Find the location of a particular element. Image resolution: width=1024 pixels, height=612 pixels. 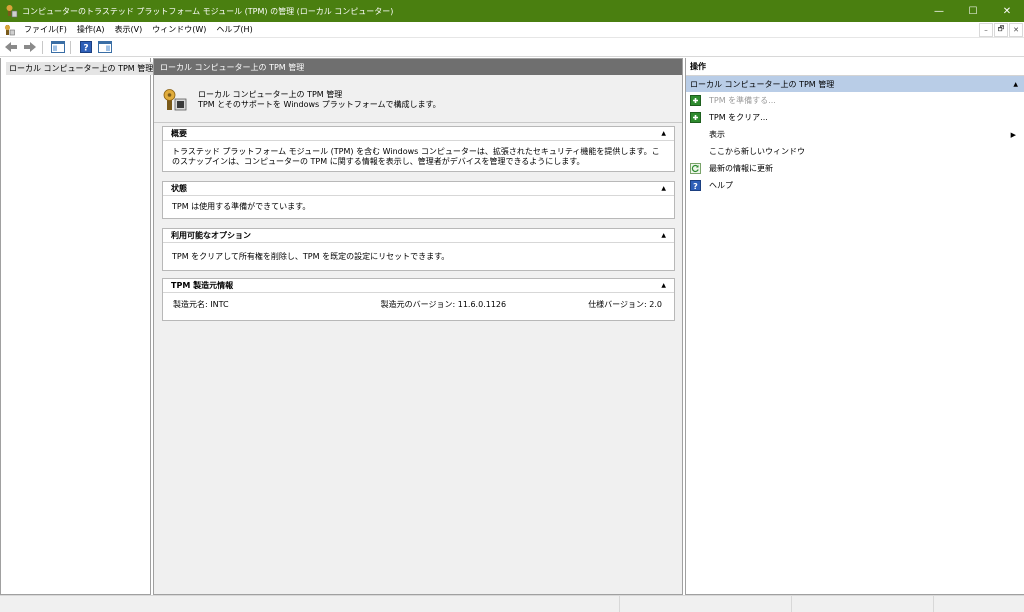

menu-view: 表示(V) is located at coordinates (129, 29).